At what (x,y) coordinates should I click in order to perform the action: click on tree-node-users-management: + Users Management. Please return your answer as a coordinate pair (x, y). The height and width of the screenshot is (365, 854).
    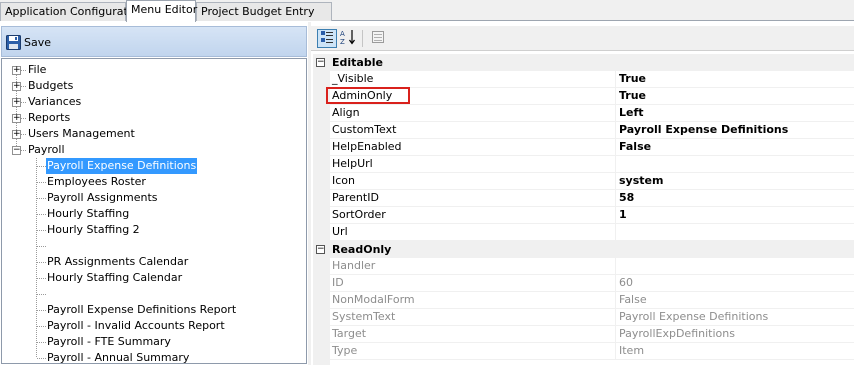
    Looking at the image, I should click on (152, 134).